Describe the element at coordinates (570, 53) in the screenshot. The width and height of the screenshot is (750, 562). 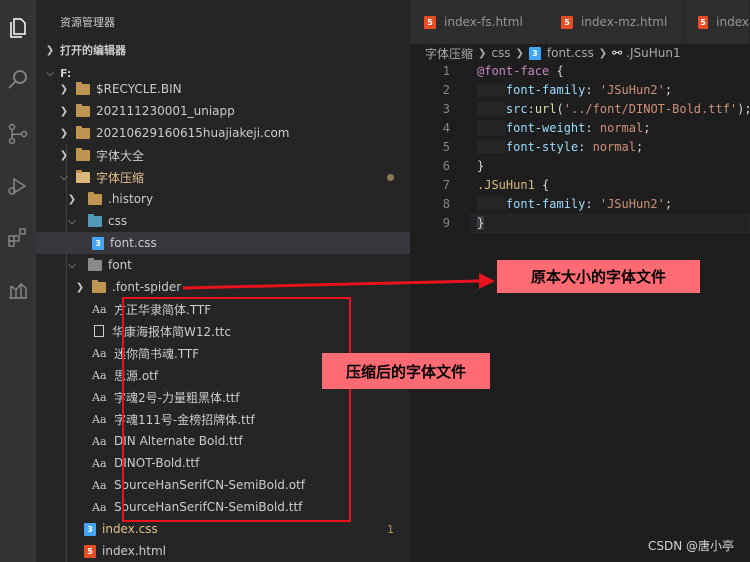
I see `breadcrumb-item: font.css` at that location.